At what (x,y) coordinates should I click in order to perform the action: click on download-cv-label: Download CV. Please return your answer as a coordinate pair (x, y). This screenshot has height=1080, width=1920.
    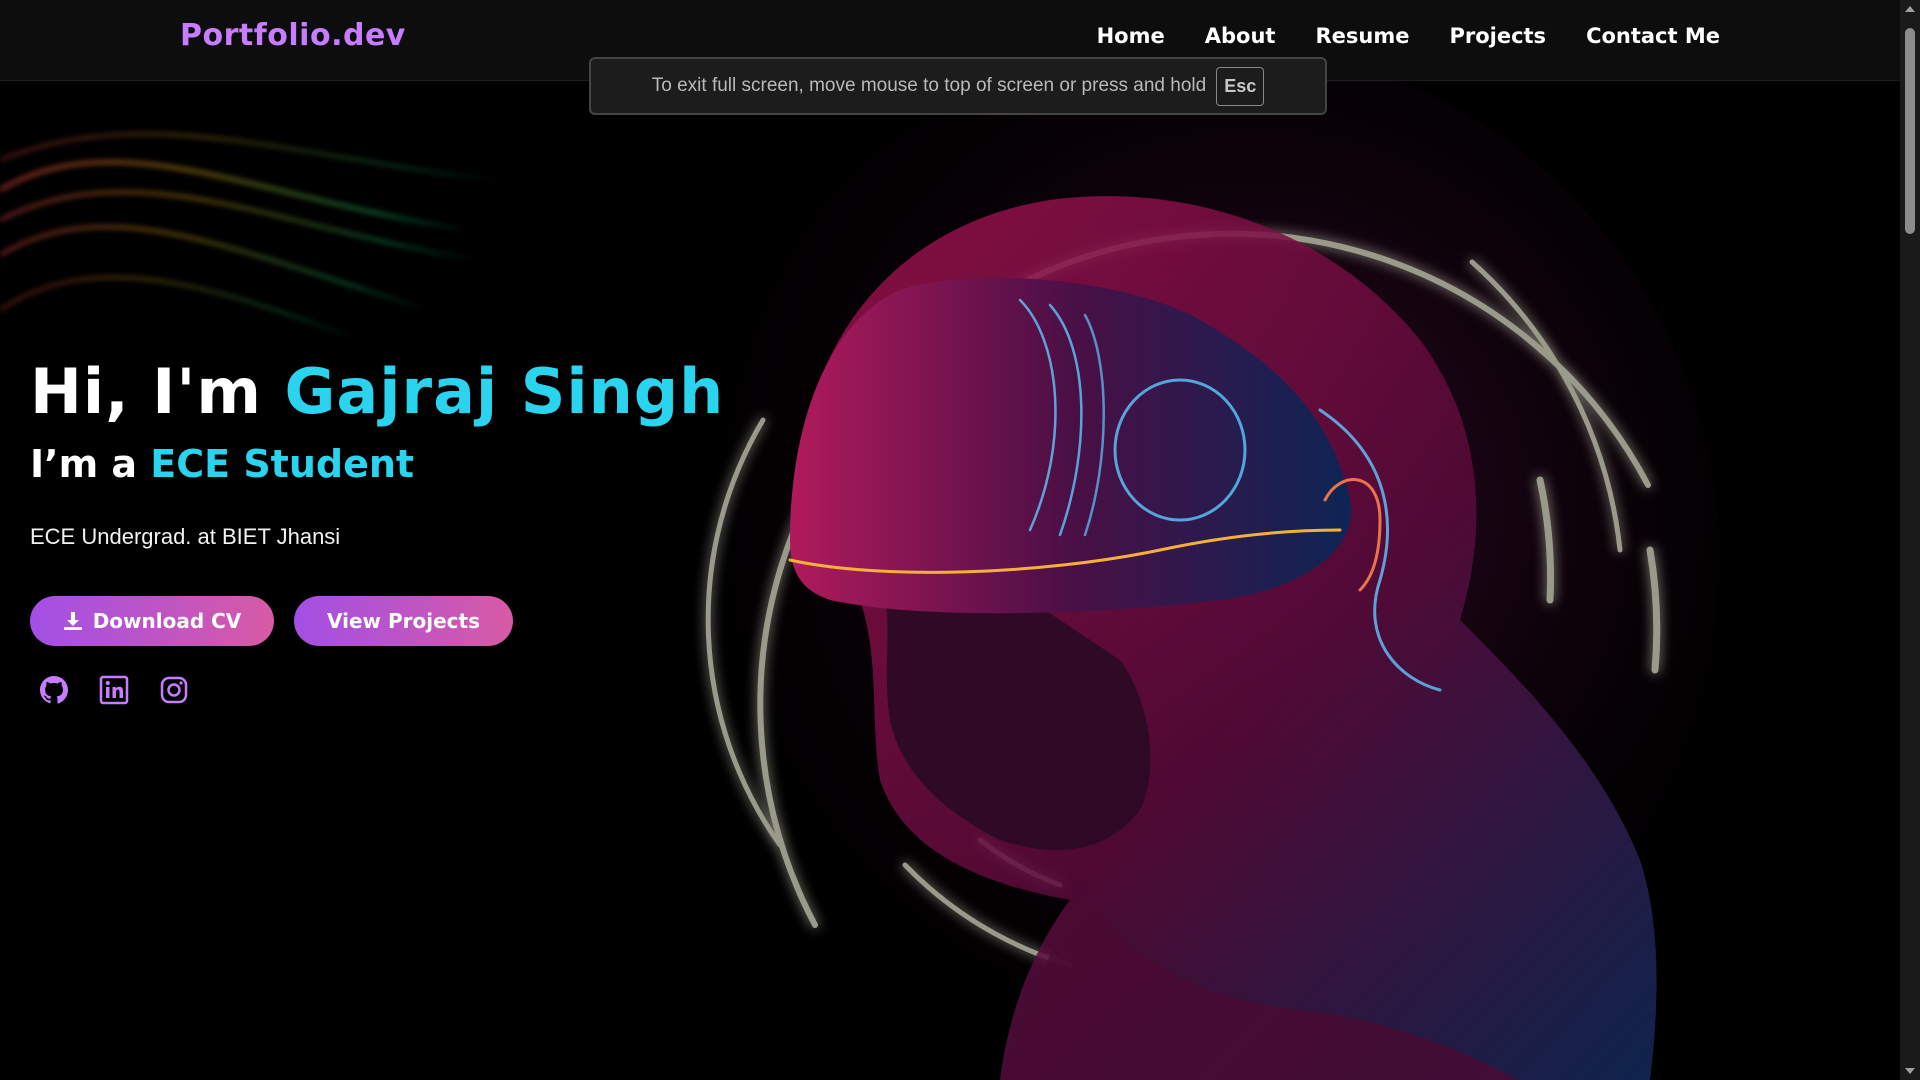
    Looking at the image, I should click on (167, 621).